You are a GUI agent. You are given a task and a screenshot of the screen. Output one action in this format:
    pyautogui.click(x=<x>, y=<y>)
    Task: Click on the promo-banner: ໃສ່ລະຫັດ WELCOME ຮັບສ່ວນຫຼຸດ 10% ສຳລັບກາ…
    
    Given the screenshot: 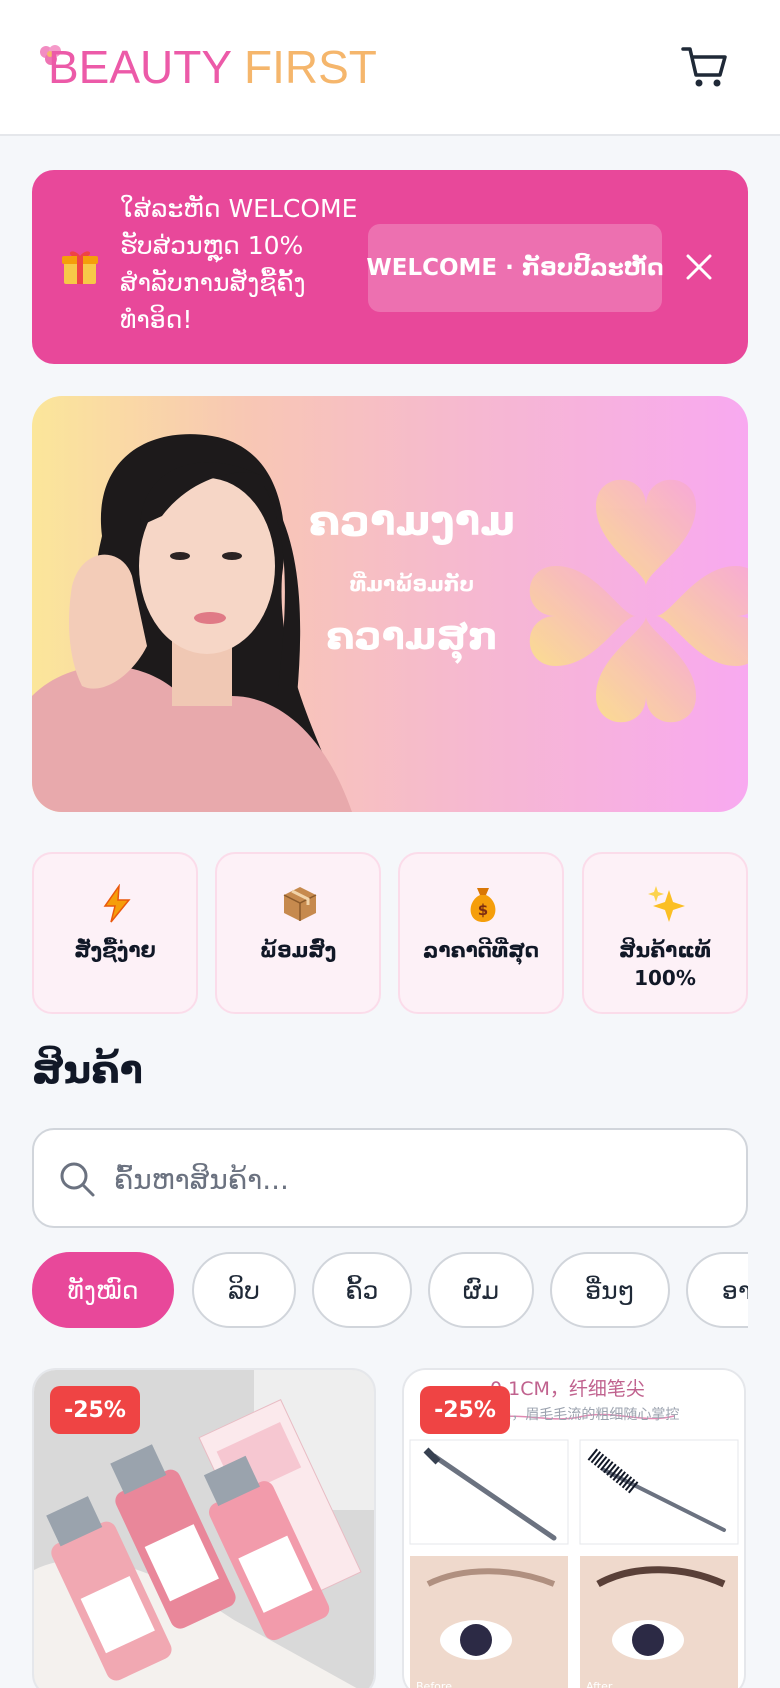 What is the action you would take?
    pyautogui.click(x=390, y=267)
    